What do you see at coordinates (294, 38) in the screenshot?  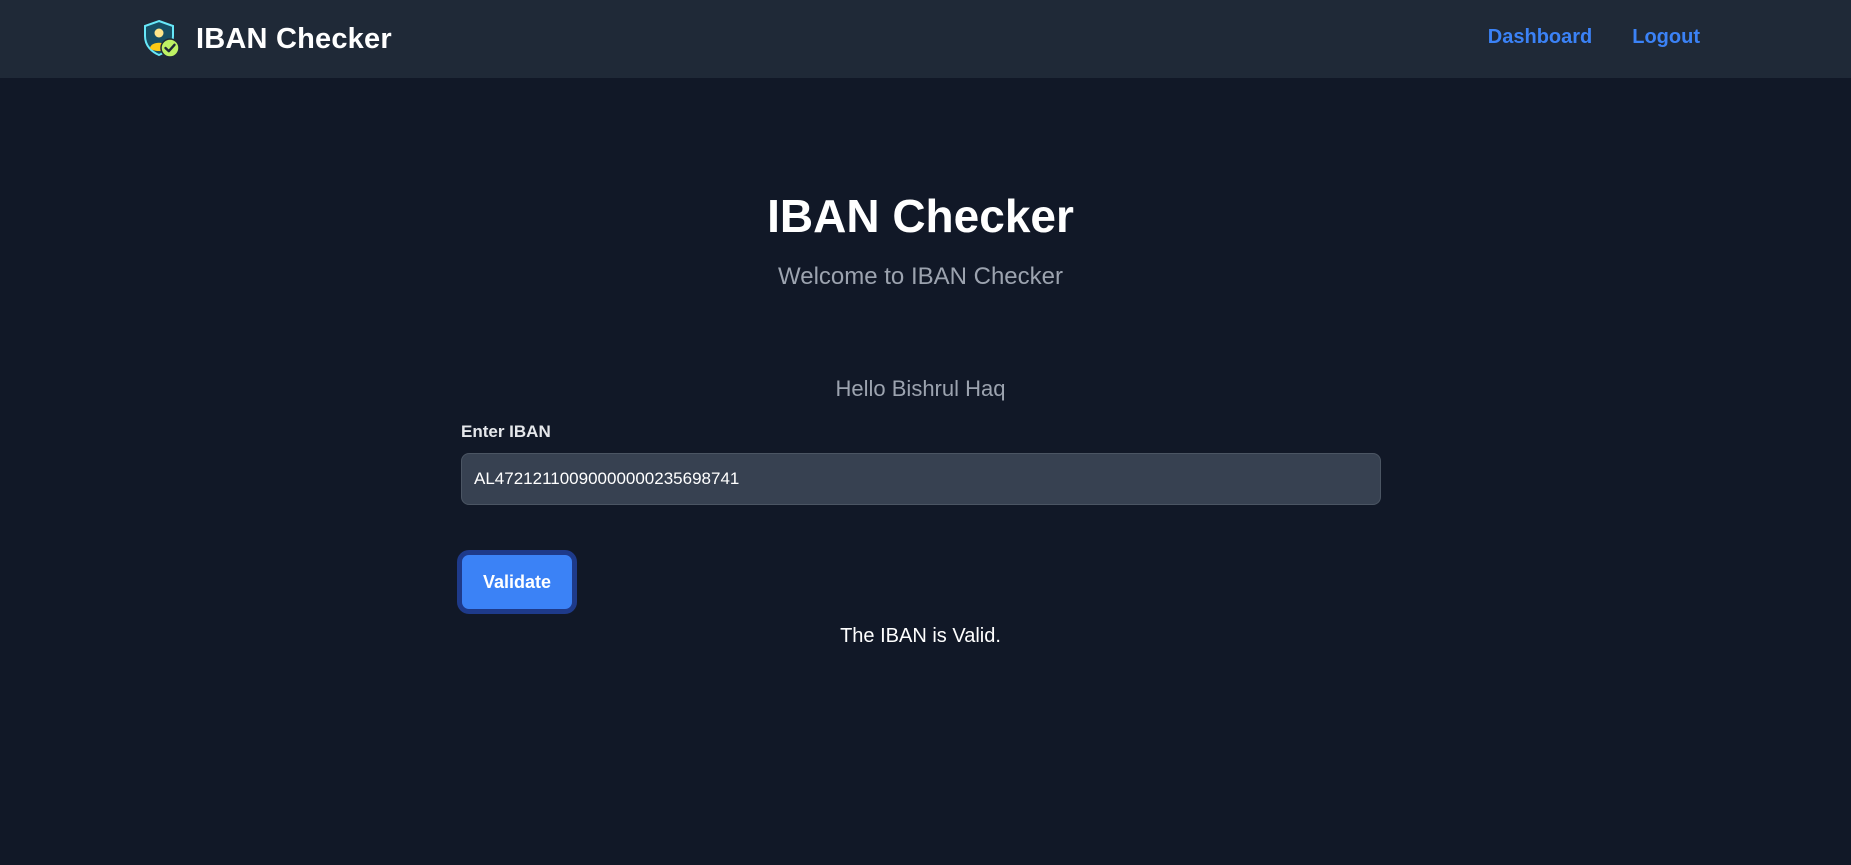 I see `brand-title: IBAN Checker` at bounding box center [294, 38].